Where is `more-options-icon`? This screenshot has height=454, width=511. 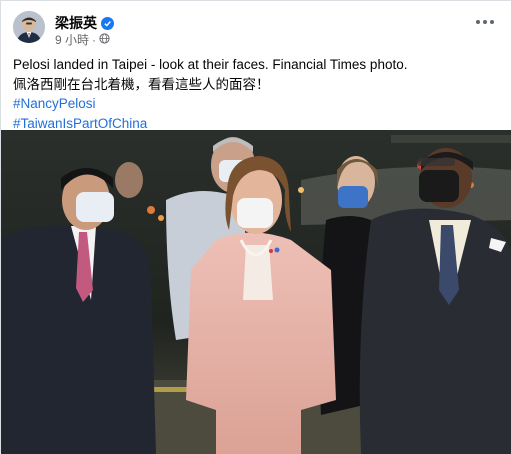 more-options-icon is located at coordinates (485, 22).